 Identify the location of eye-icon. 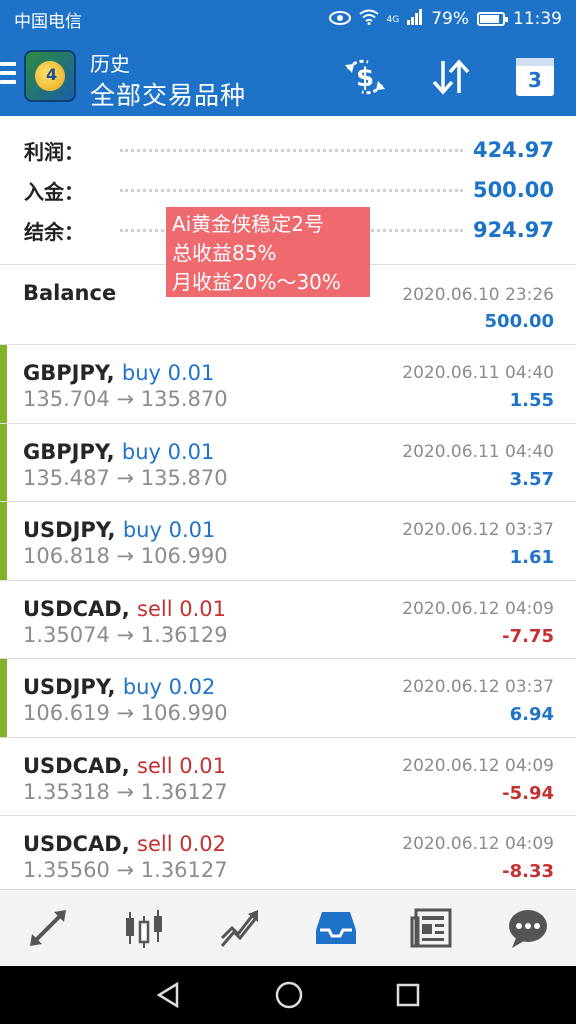
(339, 19).